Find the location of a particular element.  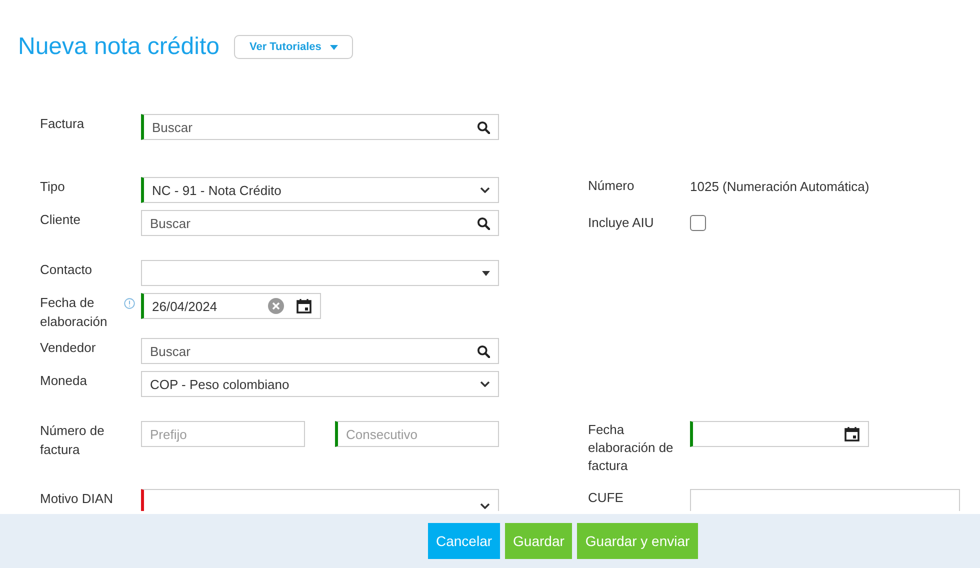

page-title: Nueva nota crédito is located at coordinates (119, 47).